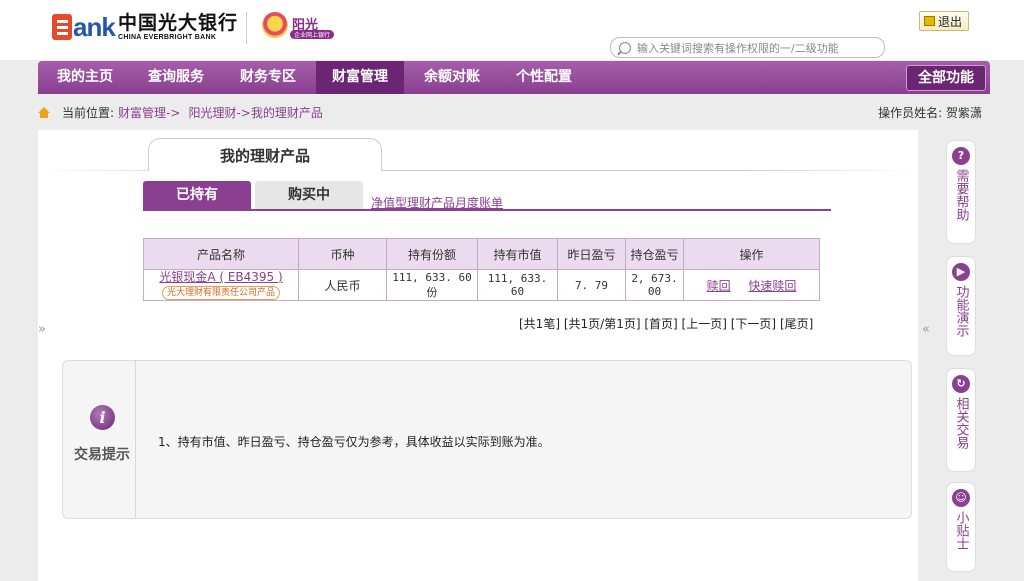 The width and height of the screenshot is (1024, 581). What do you see at coordinates (961, 195) in the screenshot?
I see `help-label: 需要帮助` at bounding box center [961, 195].